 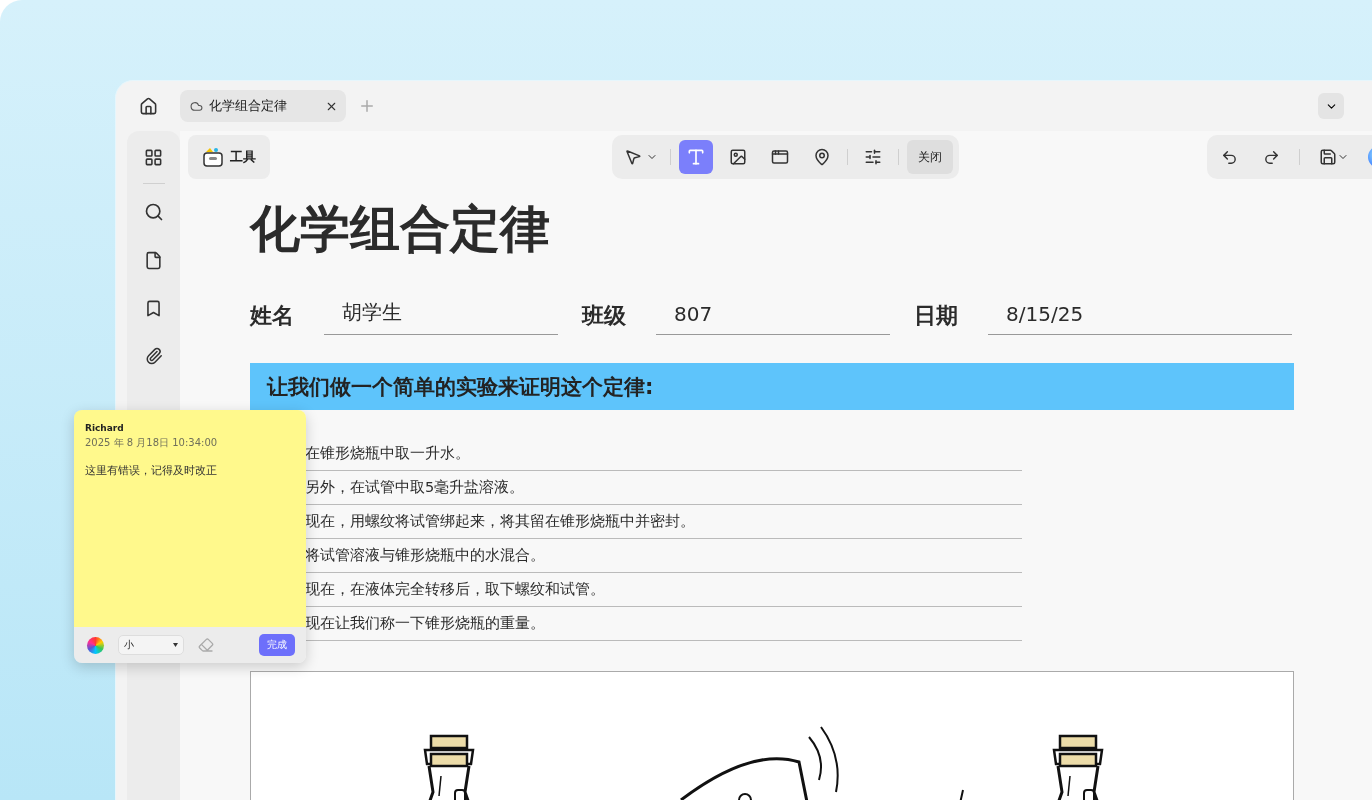 I want to click on text-icon, so click(x=696, y=157).